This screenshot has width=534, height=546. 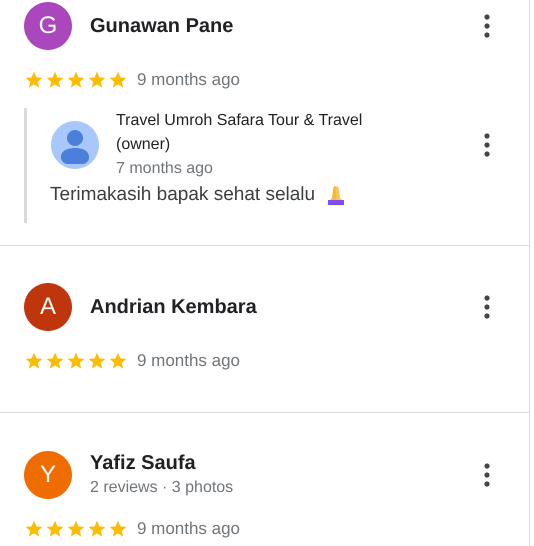 What do you see at coordinates (183, 195) in the screenshot?
I see `reply-text: Terimakasih bapak sehat selalu` at bounding box center [183, 195].